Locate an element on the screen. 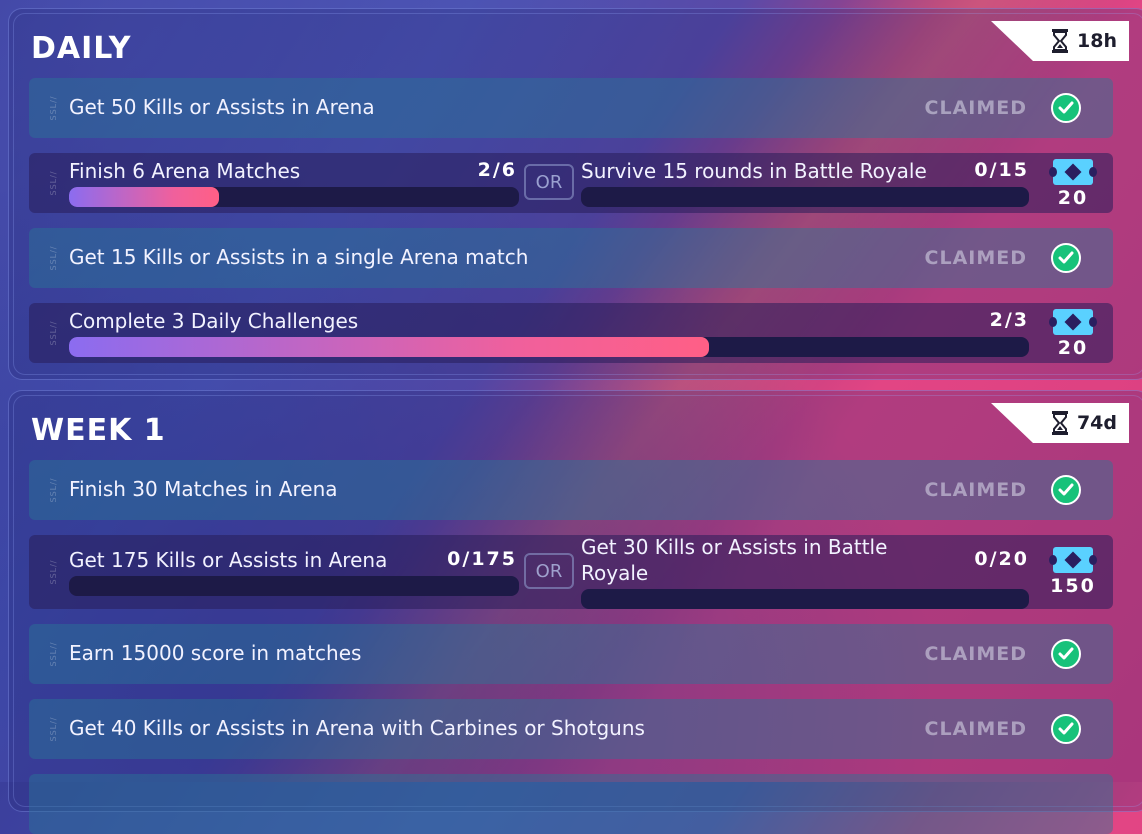  reward: 150 is located at coordinates (1073, 572).